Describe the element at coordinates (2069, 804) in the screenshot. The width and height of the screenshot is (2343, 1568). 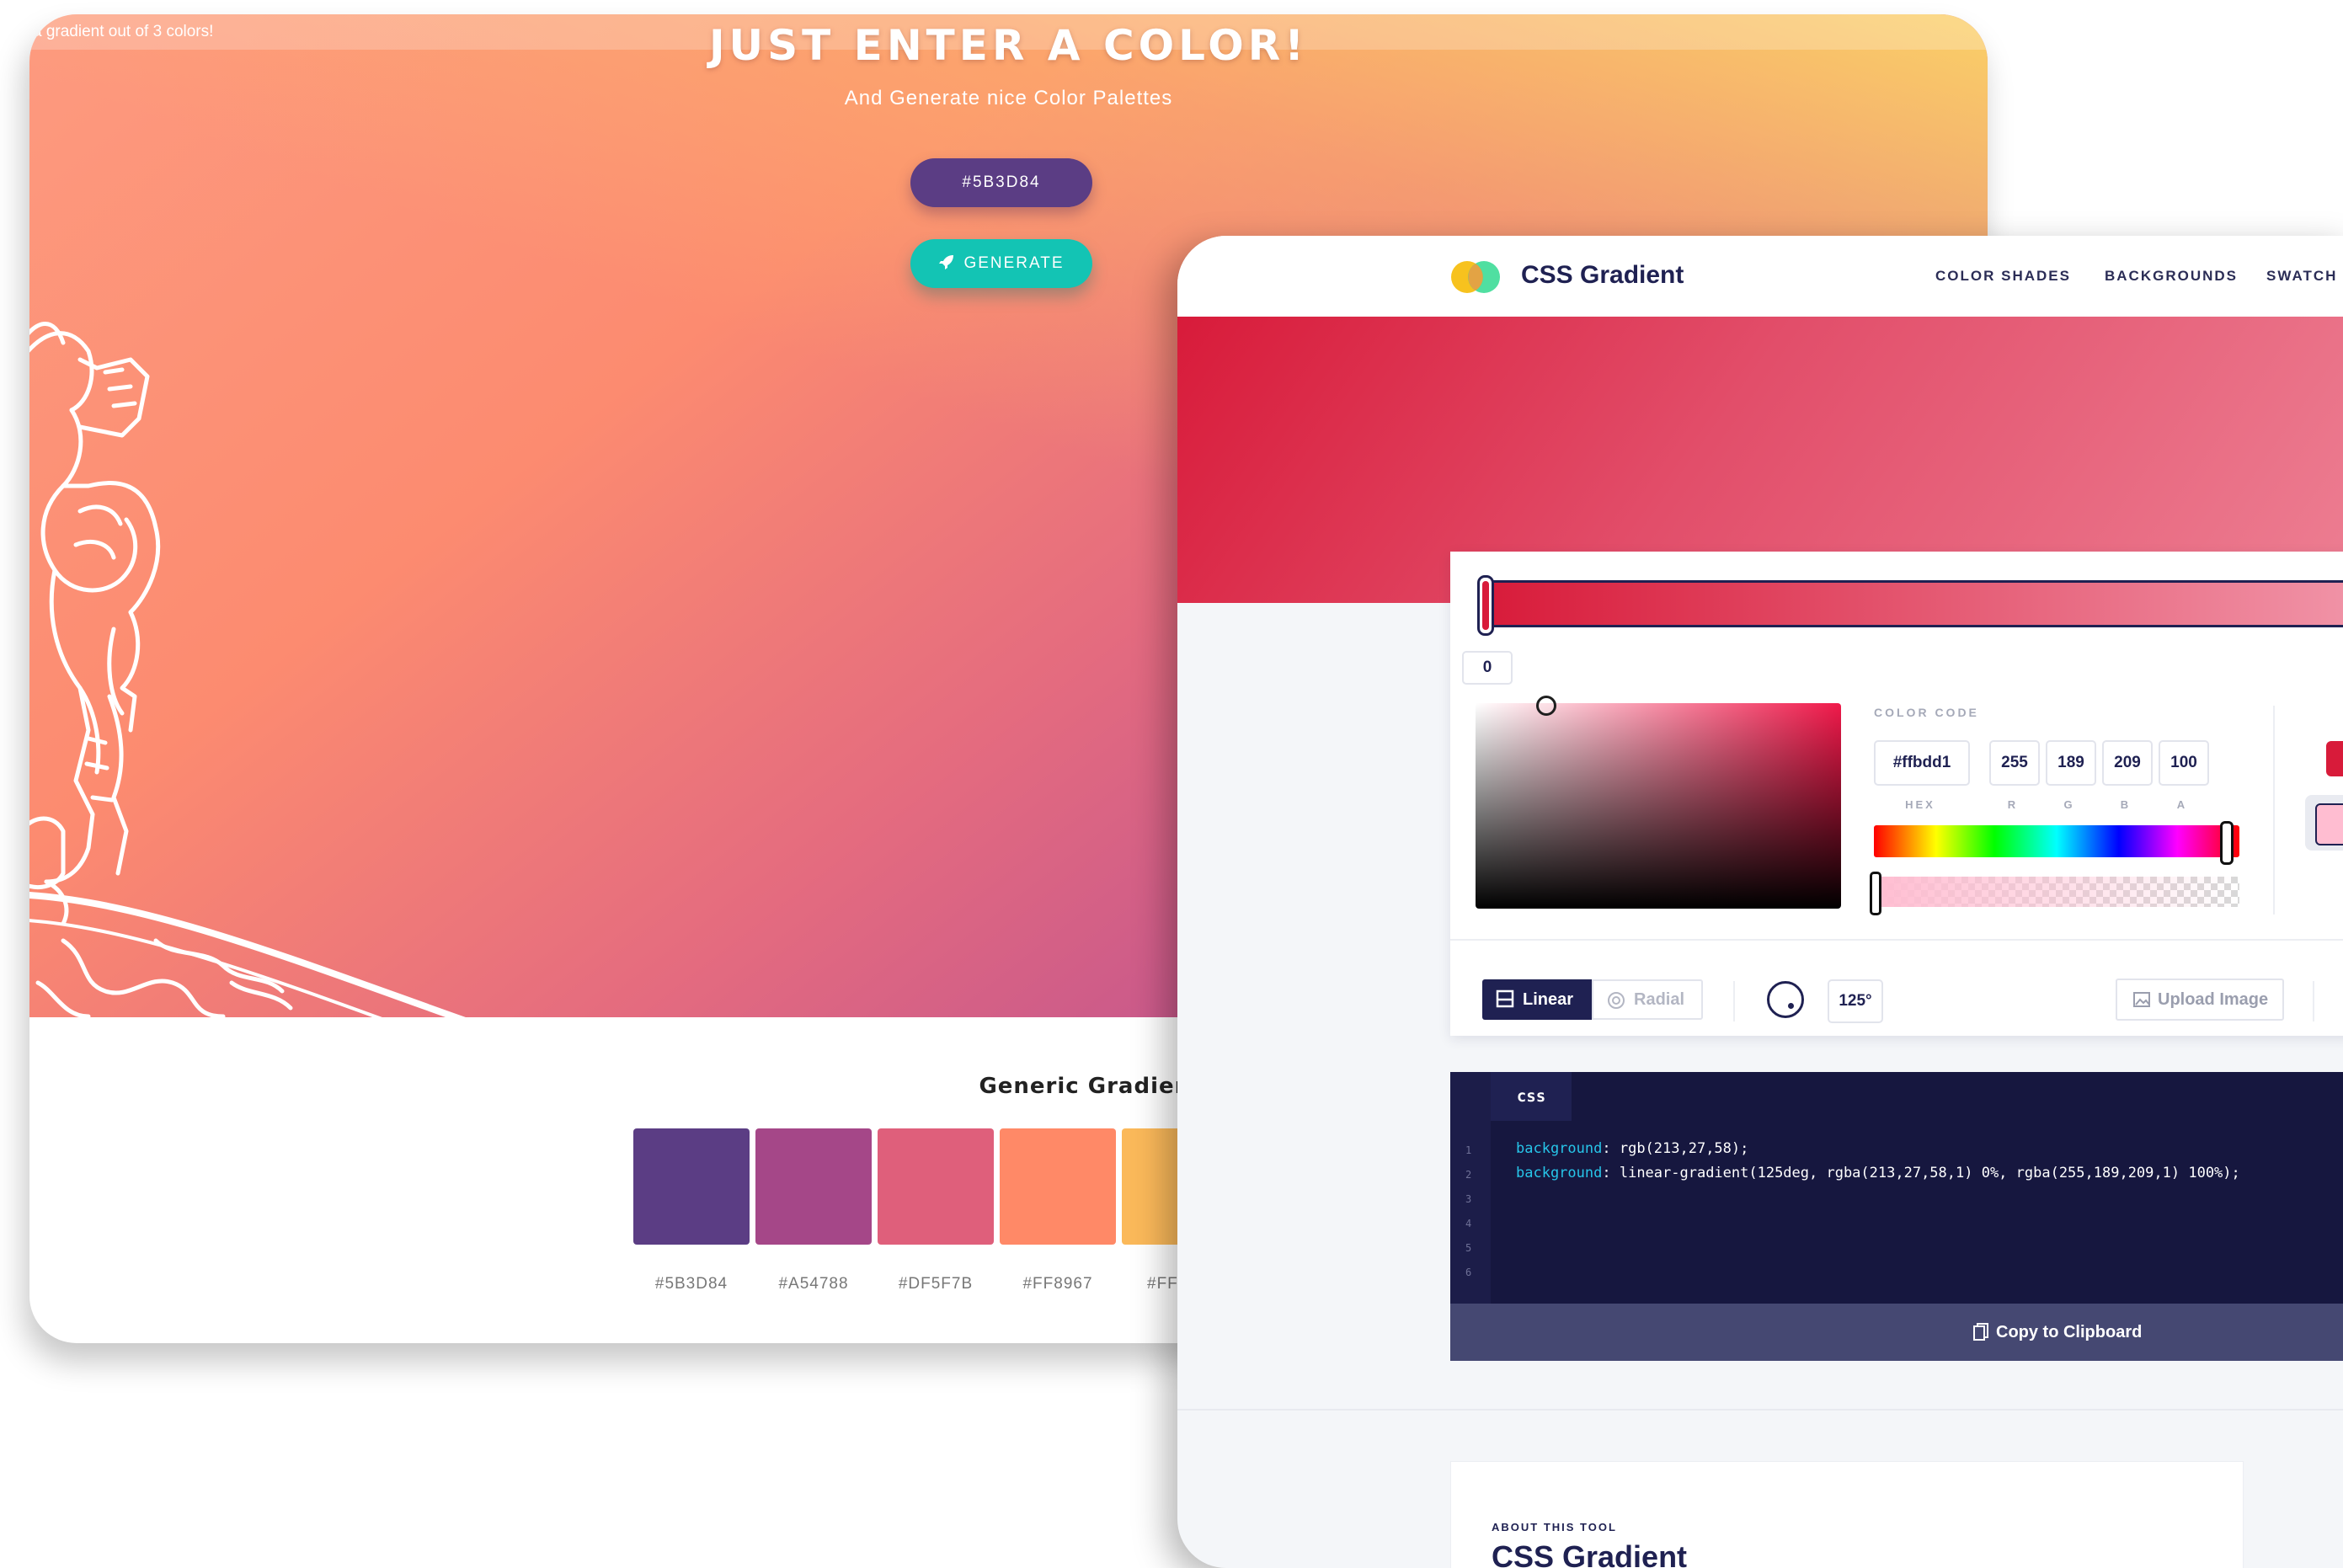
I see `g-label: G` at that location.